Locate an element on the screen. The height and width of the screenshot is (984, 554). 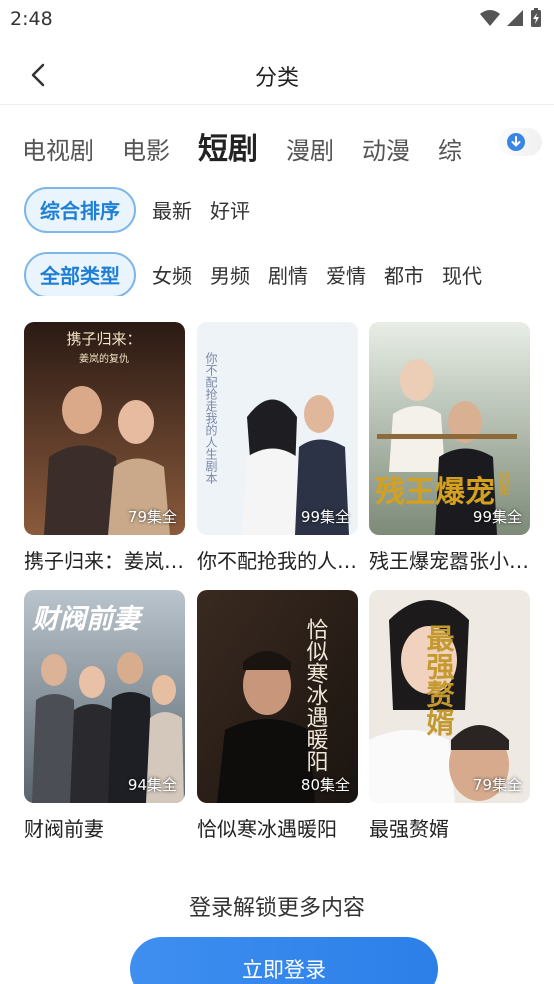
drama-card: 财阀前妻 94集全 财阀前妻 is located at coordinates (104, 716).